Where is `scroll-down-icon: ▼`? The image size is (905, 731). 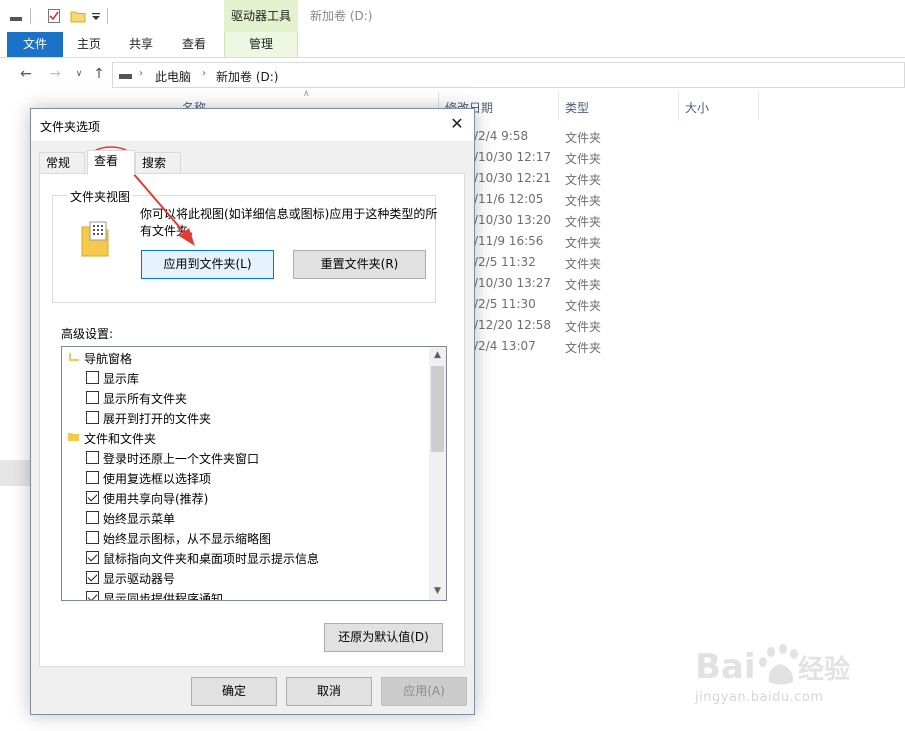
scroll-down-icon: ▼ is located at coordinates (437, 591).